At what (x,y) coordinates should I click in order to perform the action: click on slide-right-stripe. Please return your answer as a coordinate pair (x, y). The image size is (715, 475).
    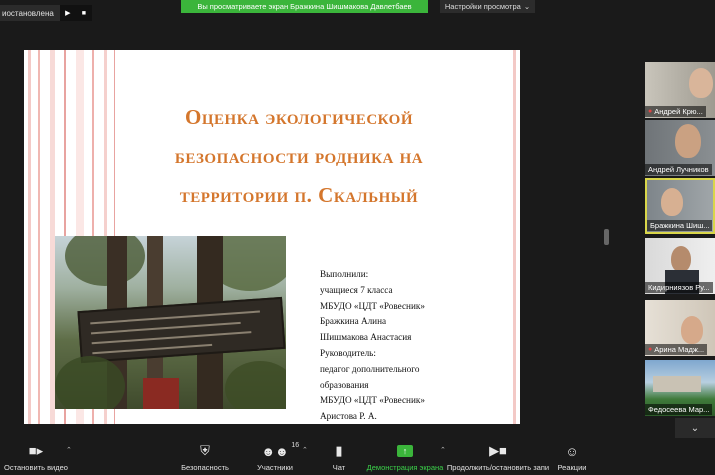
    Looking at the image, I should click on (514, 237).